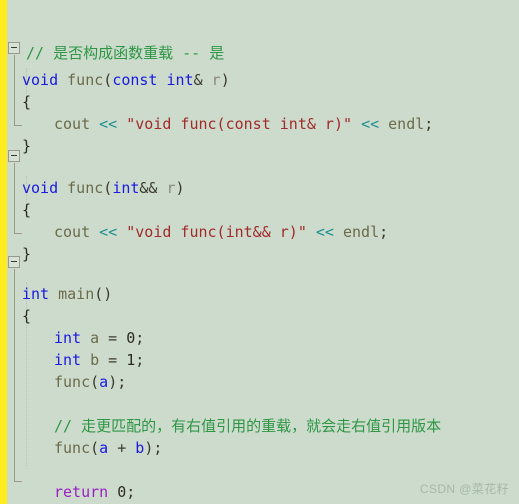  I want to click on code-line-19: func(a + b);, so click(81, 432).